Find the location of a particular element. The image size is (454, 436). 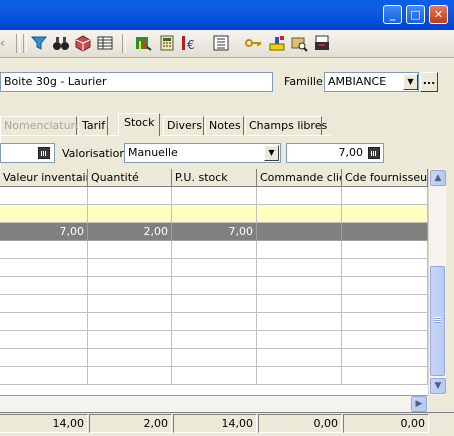

close-button: ✕ is located at coordinates (438, 14).